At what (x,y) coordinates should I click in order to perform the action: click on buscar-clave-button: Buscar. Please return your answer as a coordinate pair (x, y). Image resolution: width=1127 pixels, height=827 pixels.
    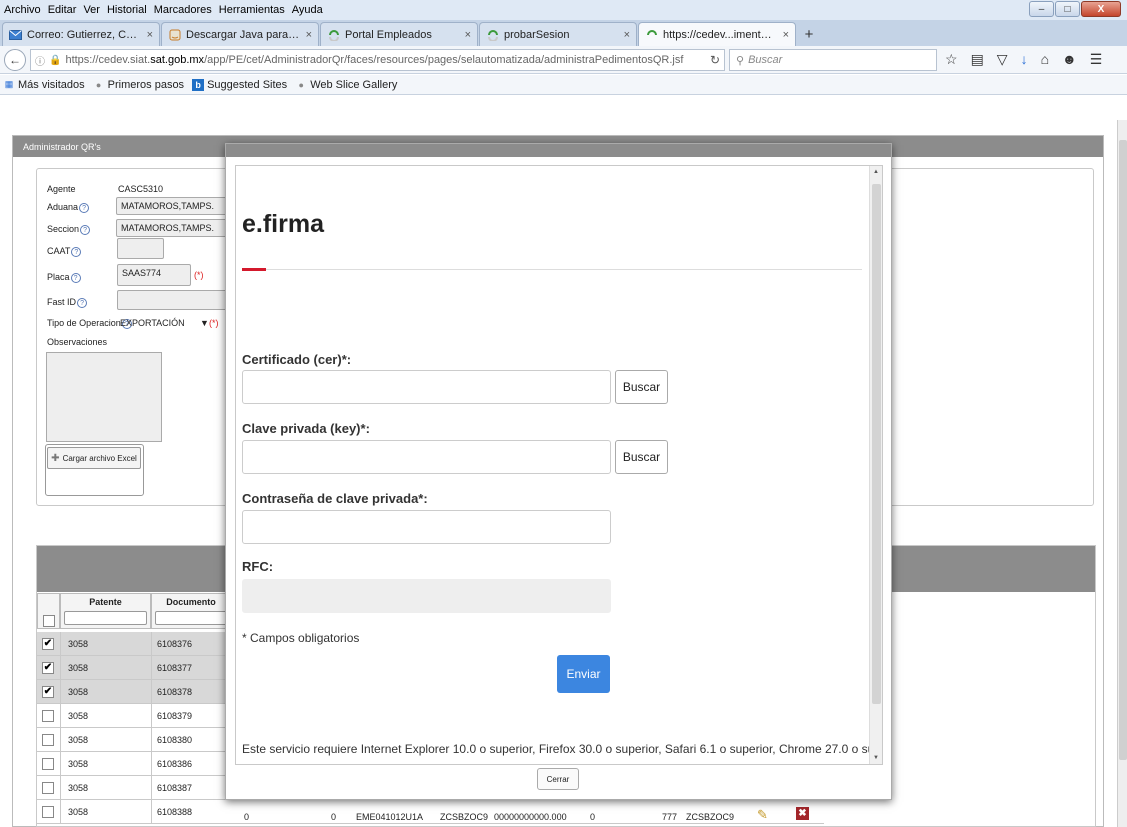
    Looking at the image, I should click on (641, 457).